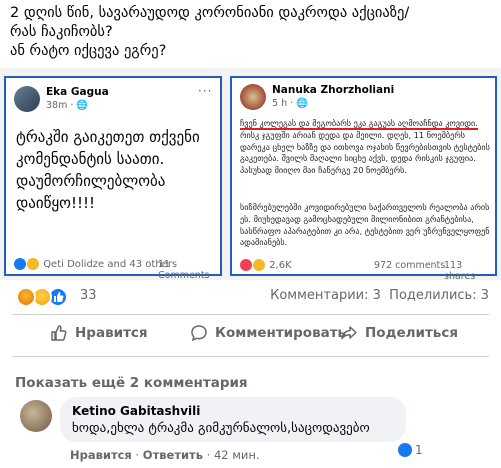  I want to click on angry-emoji-icon, so click(33, 264).